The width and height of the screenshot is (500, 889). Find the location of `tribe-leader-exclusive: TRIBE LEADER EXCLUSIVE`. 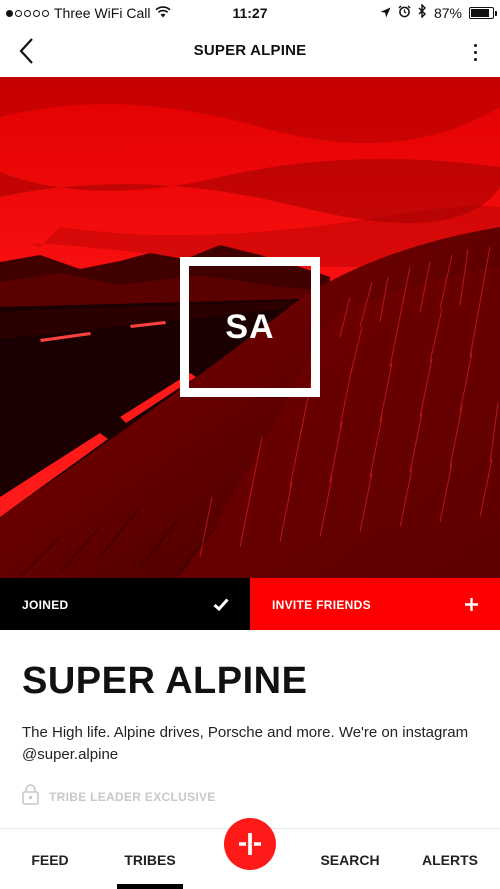

tribe-leader-exclusive: TRIBE LEADER EXCLUSIVE is located at coordinates (119, 797).